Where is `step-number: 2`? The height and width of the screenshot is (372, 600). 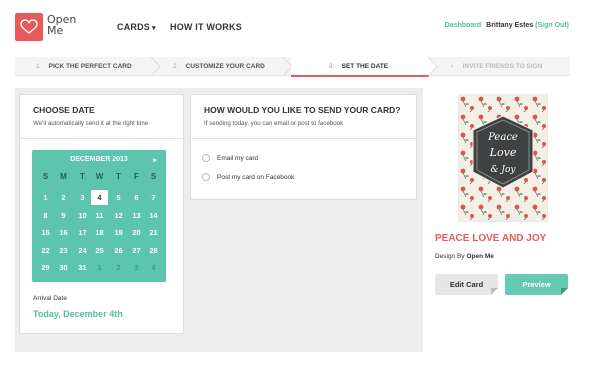
step-number: 2 is located at coordinates (175, 66).